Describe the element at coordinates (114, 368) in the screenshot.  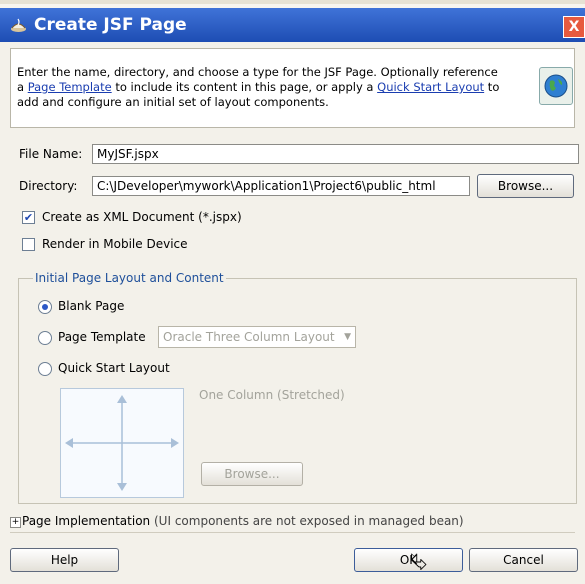
I see `quick-start-label: Quick Start Layout` at that location.